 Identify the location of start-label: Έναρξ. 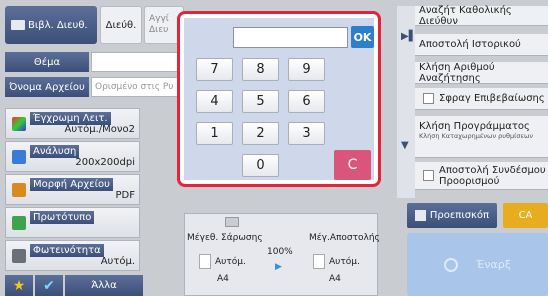
(493, 264).